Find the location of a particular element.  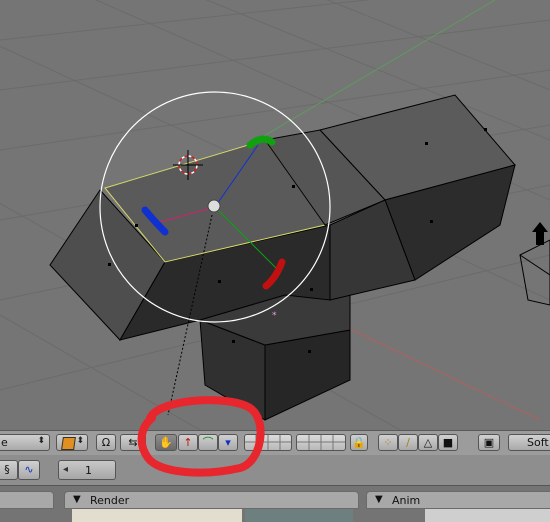

occlude-cube-icon: ■ is located at coordinates (448, 442).